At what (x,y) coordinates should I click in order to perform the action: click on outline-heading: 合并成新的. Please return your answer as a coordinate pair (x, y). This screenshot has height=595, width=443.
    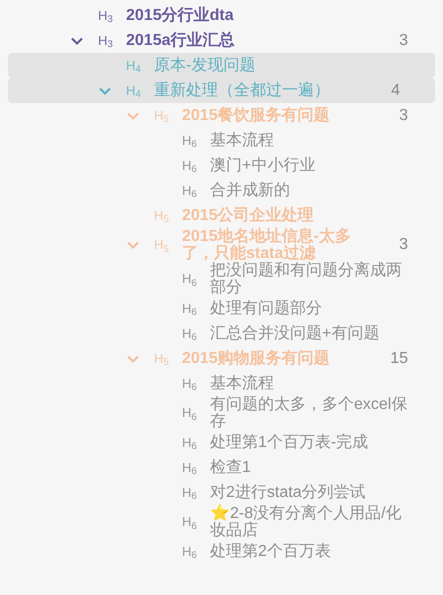
    Looking at the image, I should click on (250, 190).